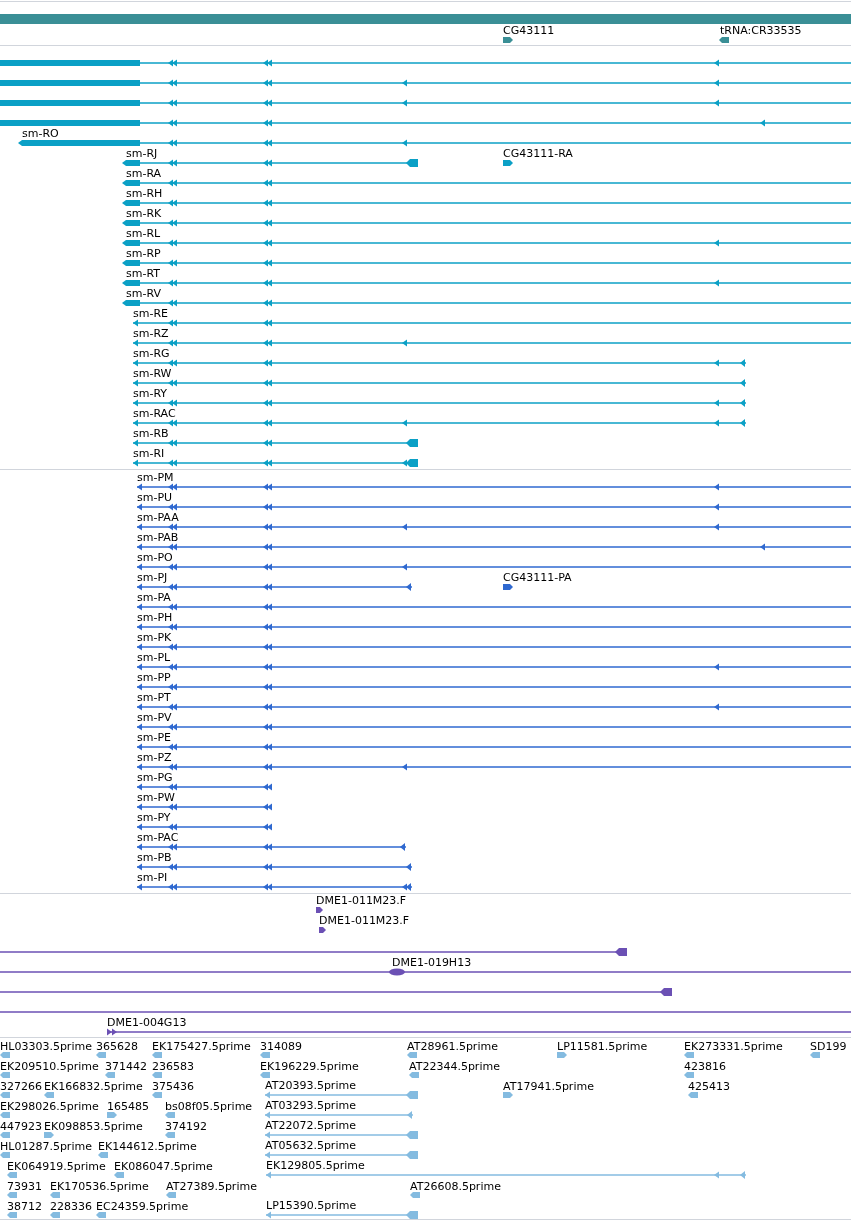 The width and height of the screenshot is (851, 1221). What do you see at coordinates (49, 1106) in the screenshot?
I see `feature-label: EK298026.5prime` at bounding box center [49, 1106].